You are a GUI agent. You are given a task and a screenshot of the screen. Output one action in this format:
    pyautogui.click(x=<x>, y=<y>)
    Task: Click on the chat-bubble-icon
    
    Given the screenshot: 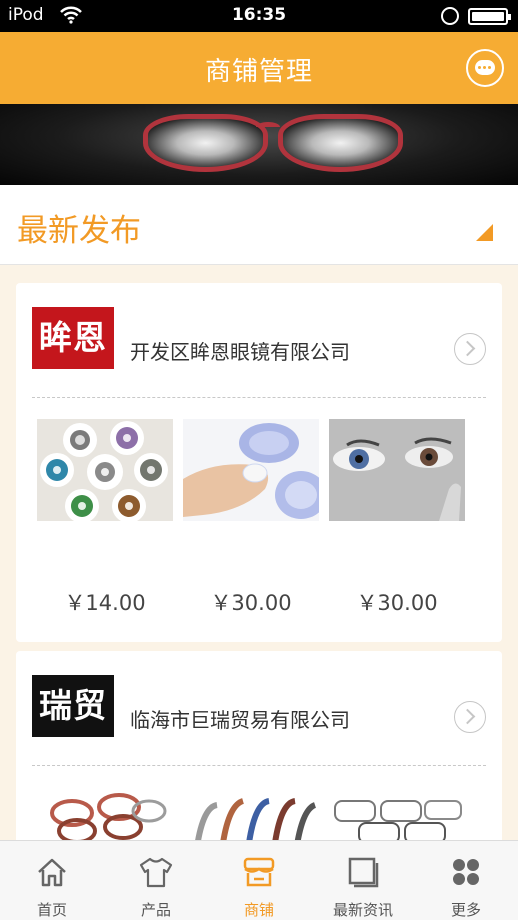 What is the action you would take?
    pyautogui.click(x=485, y=67)
    